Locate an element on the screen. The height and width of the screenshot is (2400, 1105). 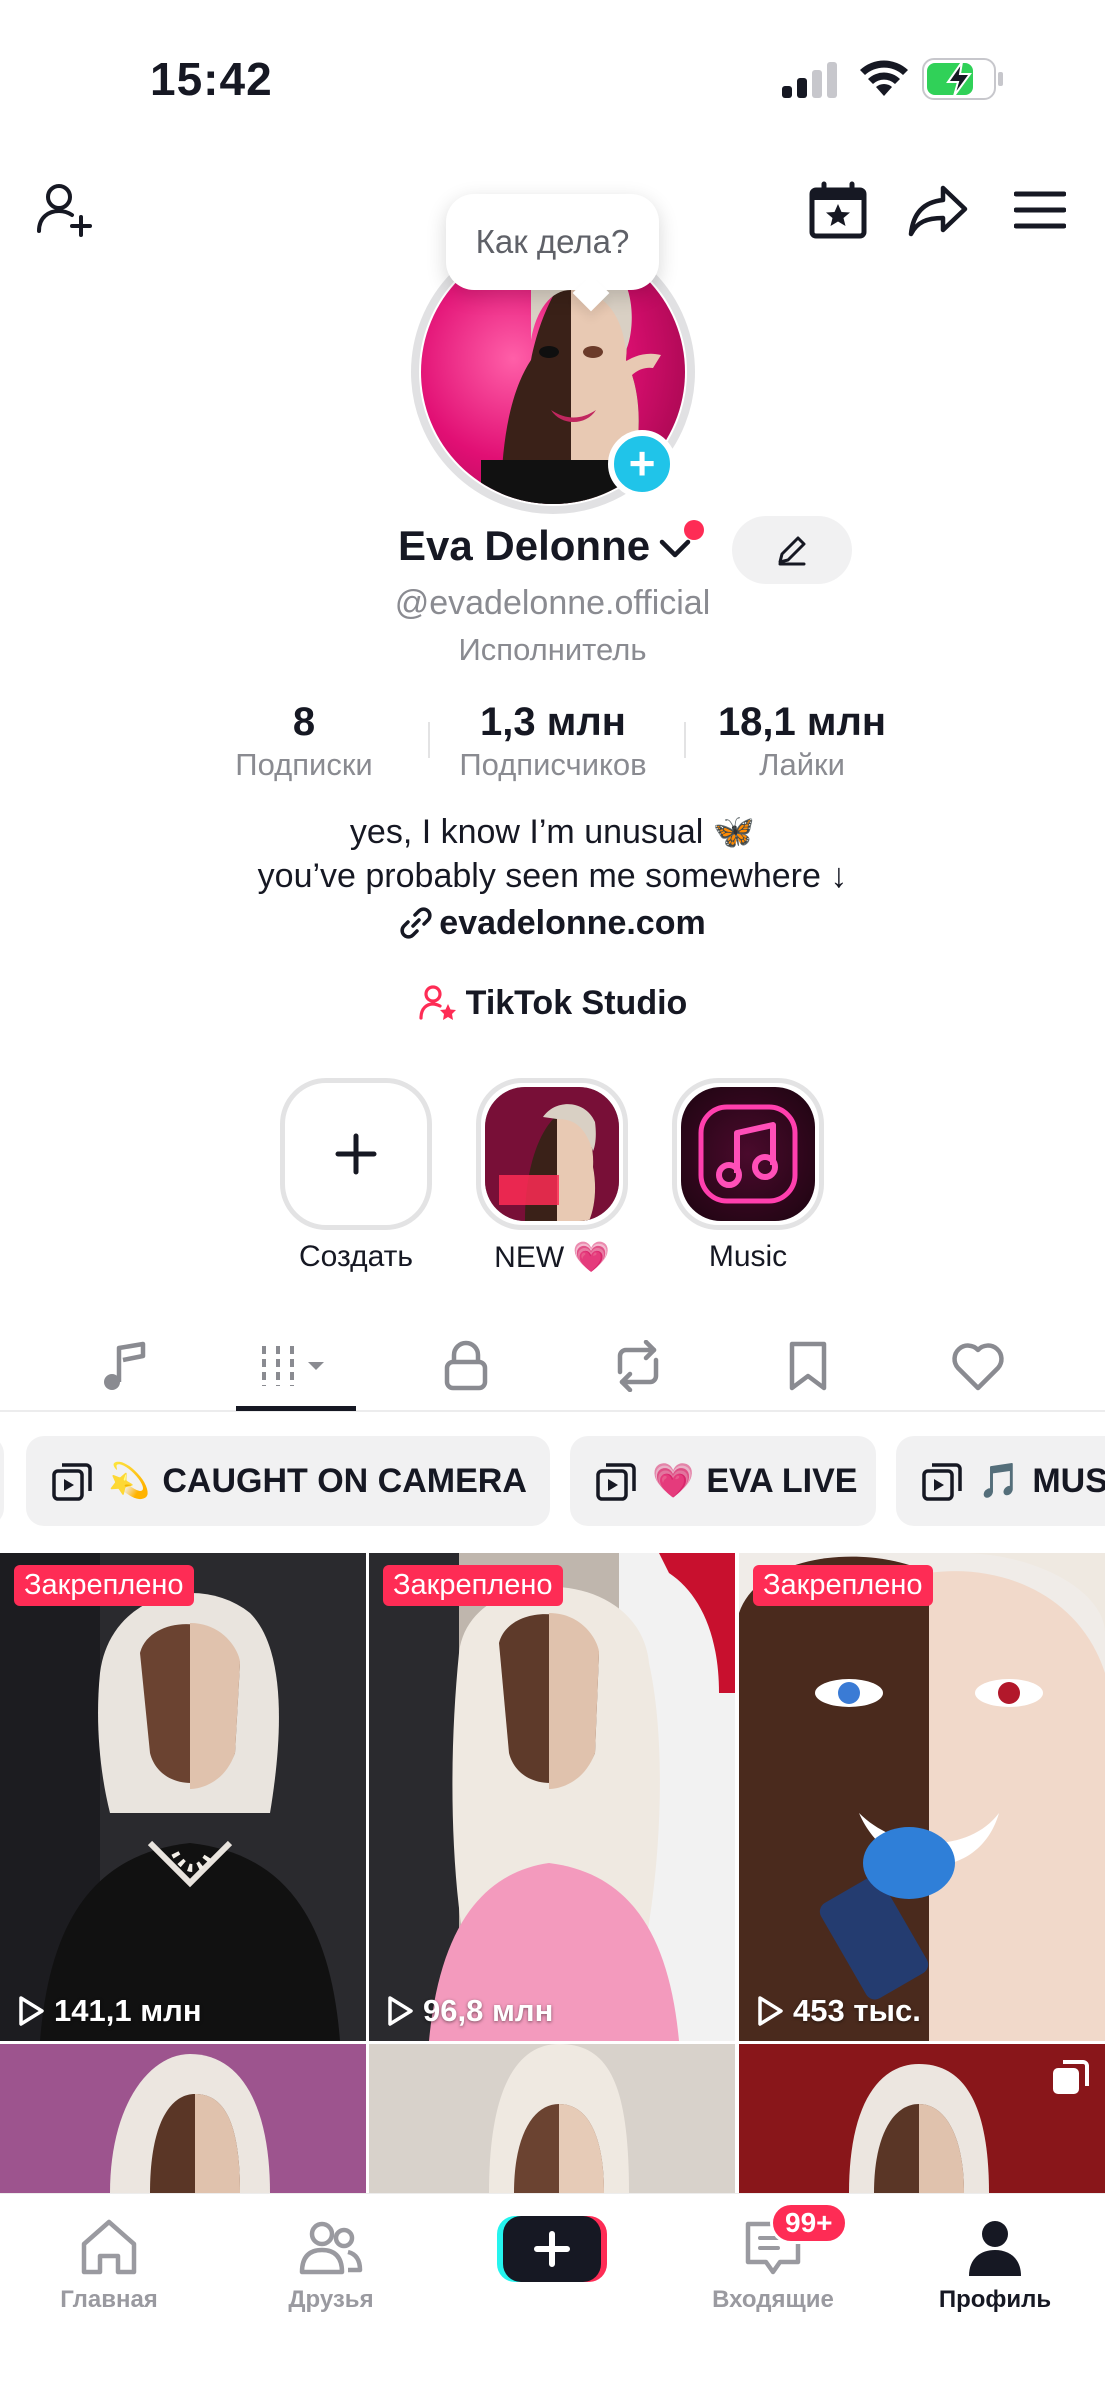
view-count: 96,8 млн is located at coordinates (469, 2011).